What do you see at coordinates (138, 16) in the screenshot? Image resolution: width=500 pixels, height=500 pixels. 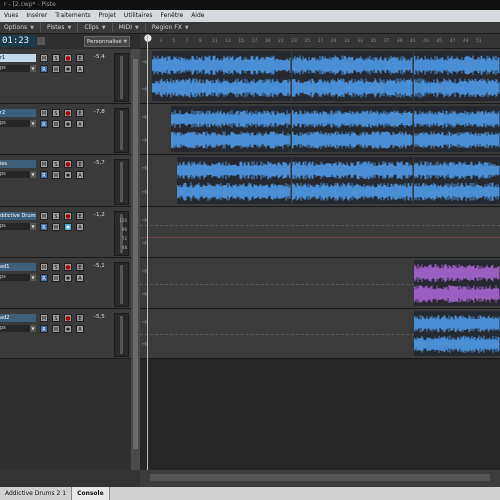 I see `menu-utilitaires: Utilitaires` at bounding box center [138, 16].